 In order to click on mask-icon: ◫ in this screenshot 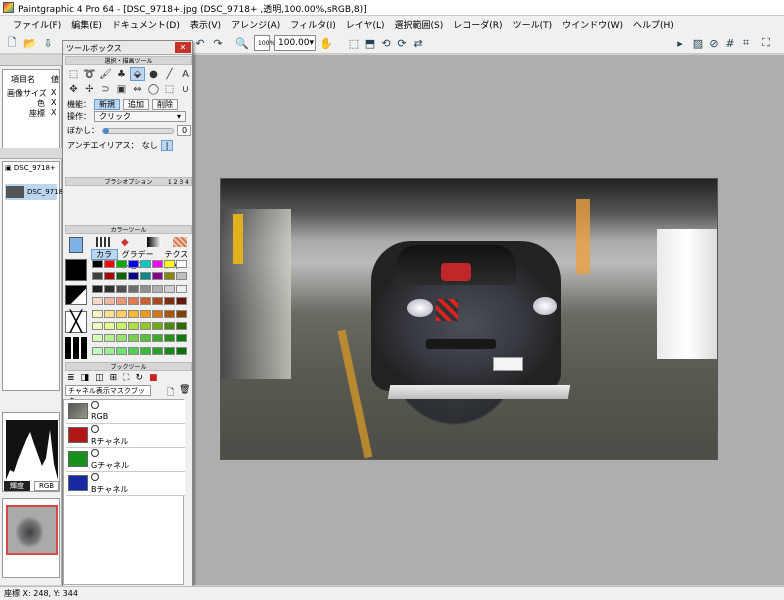, I will do `click(99, 378)`.